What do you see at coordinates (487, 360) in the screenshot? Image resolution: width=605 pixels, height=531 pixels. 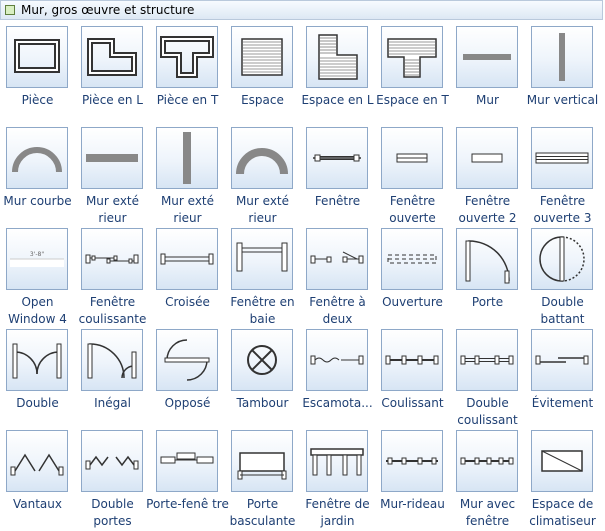 I see `double-sliding-door-icon` at bounding box center [487, 360].